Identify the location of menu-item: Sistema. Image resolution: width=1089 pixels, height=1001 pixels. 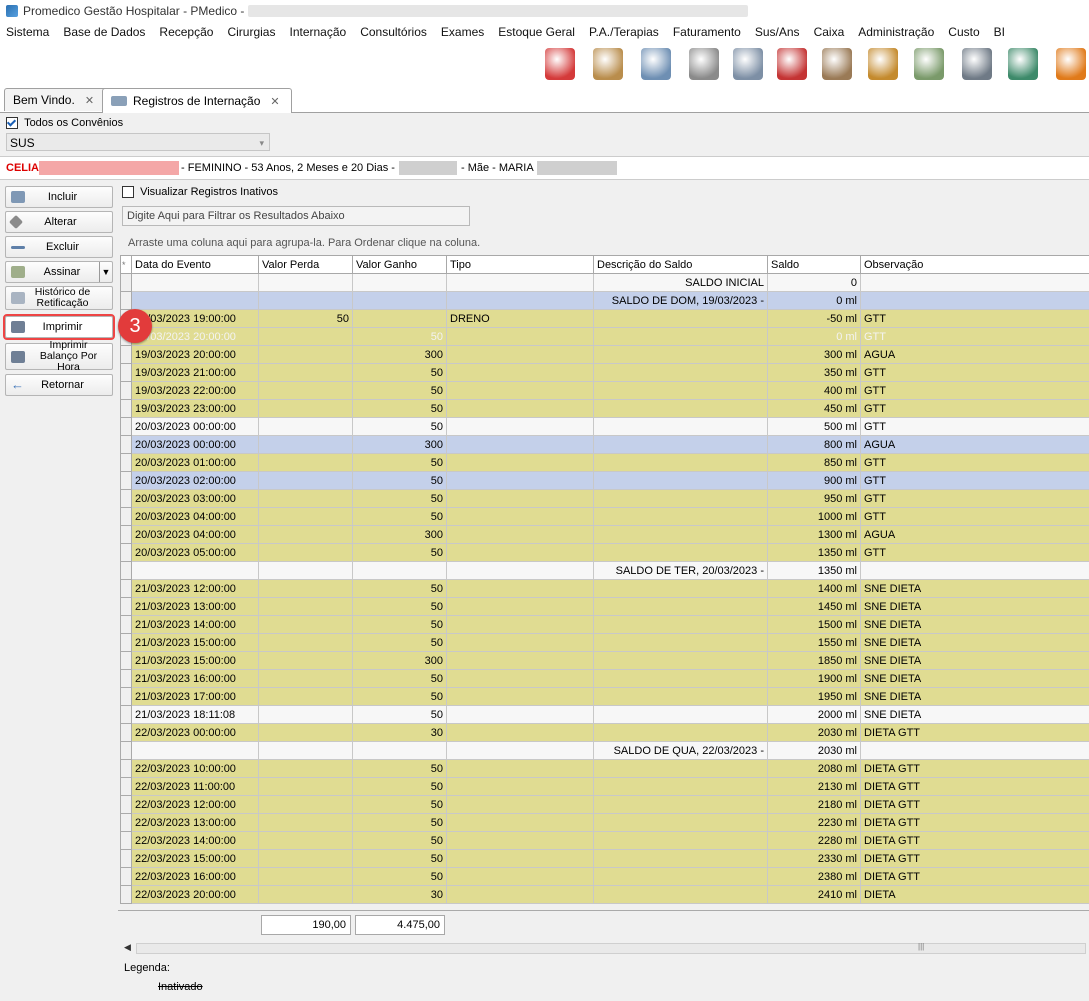
(27, 32).